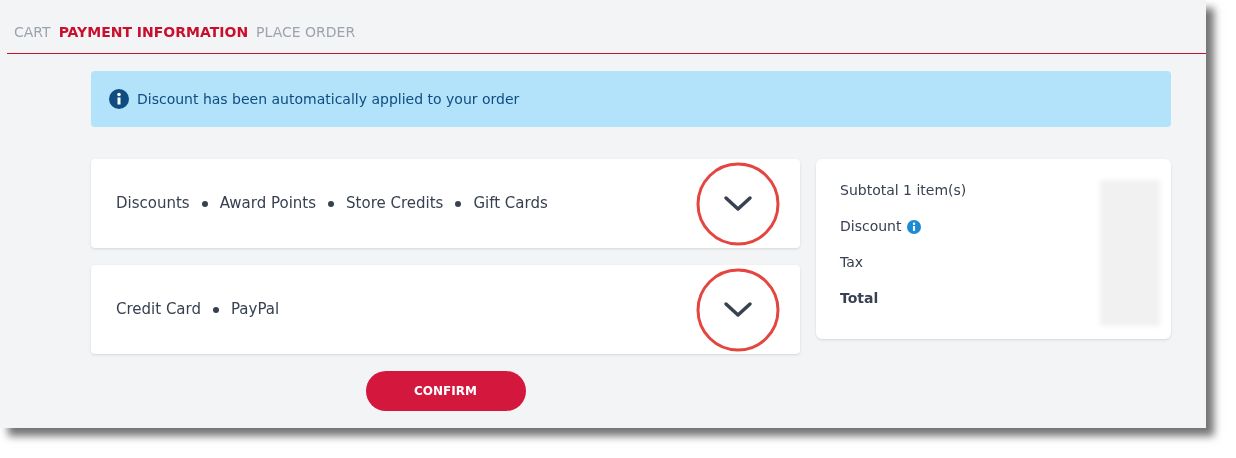 This screenshot has width=1236, height=458. Describe the element at coordinates (153, 32) in the screenshot. I see `step-tab: PAYMENT INFORMATION` at that location.